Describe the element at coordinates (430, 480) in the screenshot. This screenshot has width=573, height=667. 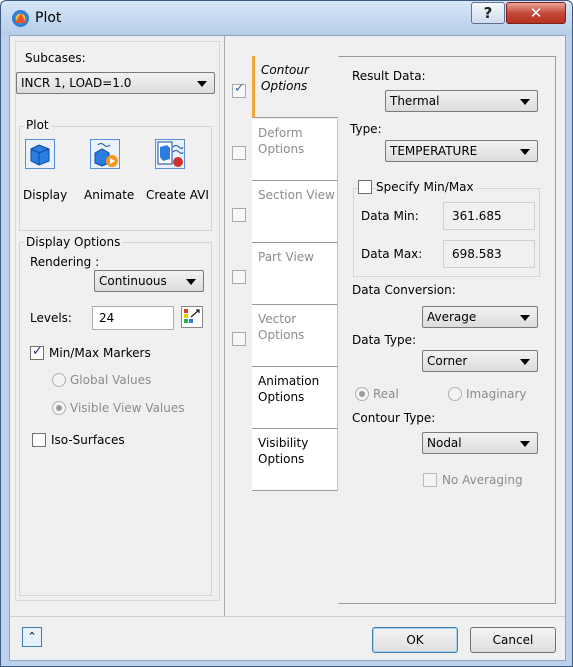
I see `no-averaging-checkbox` at that location.